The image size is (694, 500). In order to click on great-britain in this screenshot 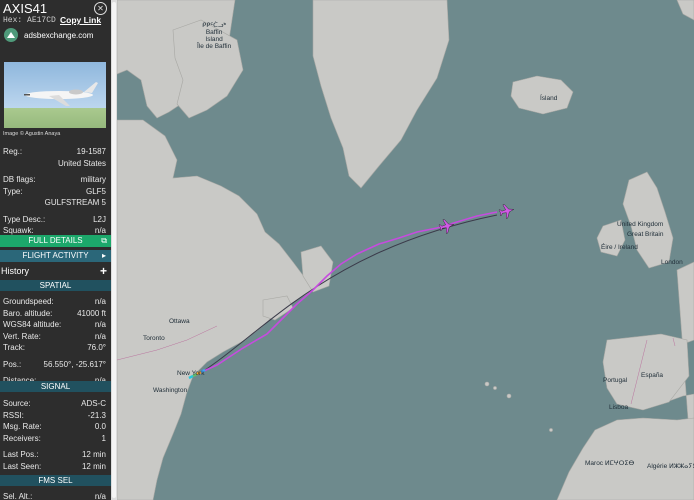, I will do `click(648, 220)`.